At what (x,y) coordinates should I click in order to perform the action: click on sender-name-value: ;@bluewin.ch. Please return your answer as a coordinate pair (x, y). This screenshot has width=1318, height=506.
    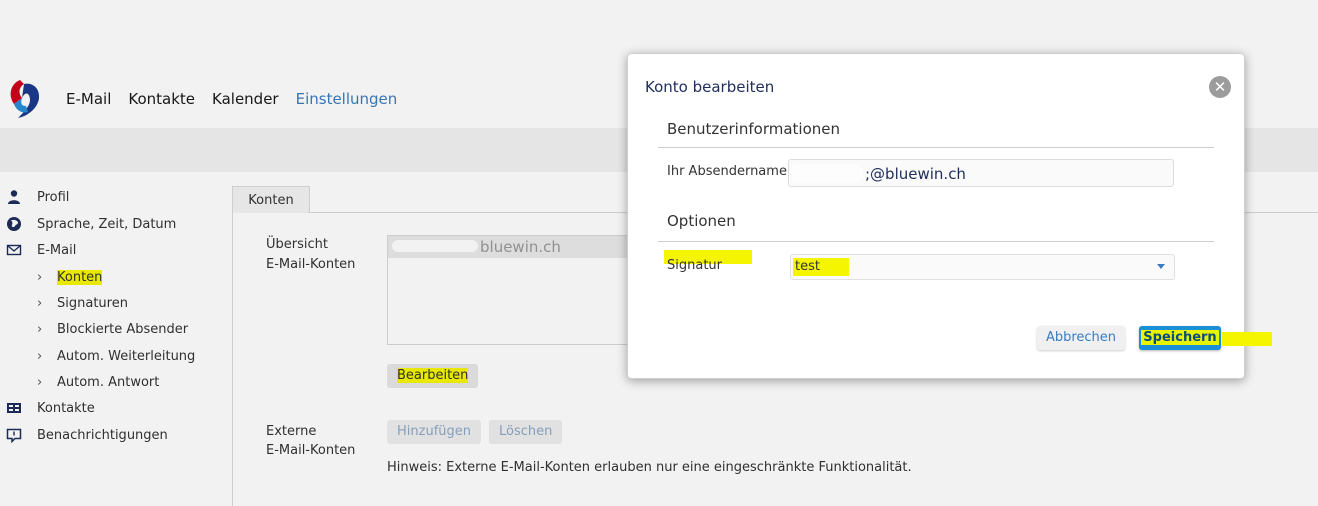
    Looking at the image, I should click on (915, 174).